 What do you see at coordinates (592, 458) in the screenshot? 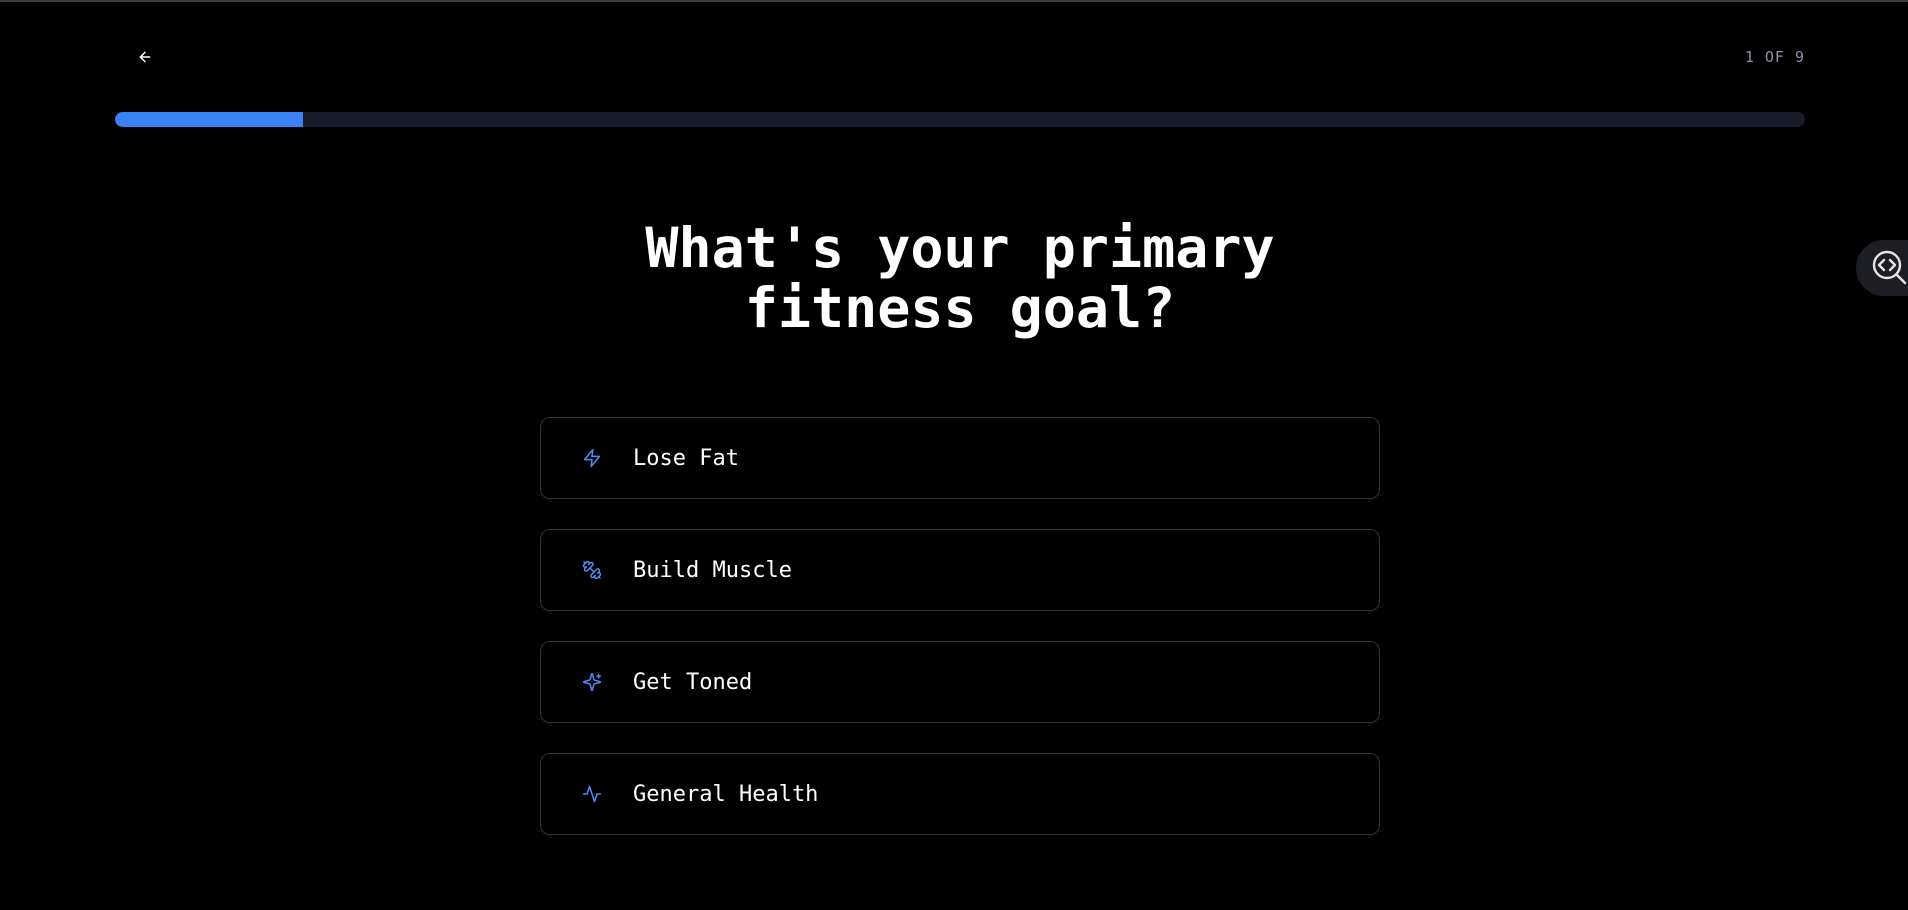
I see `zap-icon` at bounding box center [592, 458].